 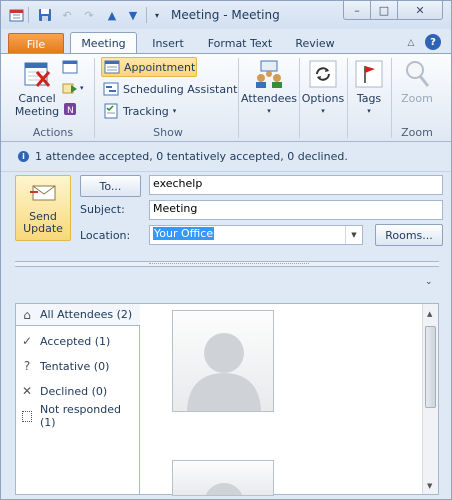 I want to click on tracking-label: Tracking, so click(x=146, y=111).